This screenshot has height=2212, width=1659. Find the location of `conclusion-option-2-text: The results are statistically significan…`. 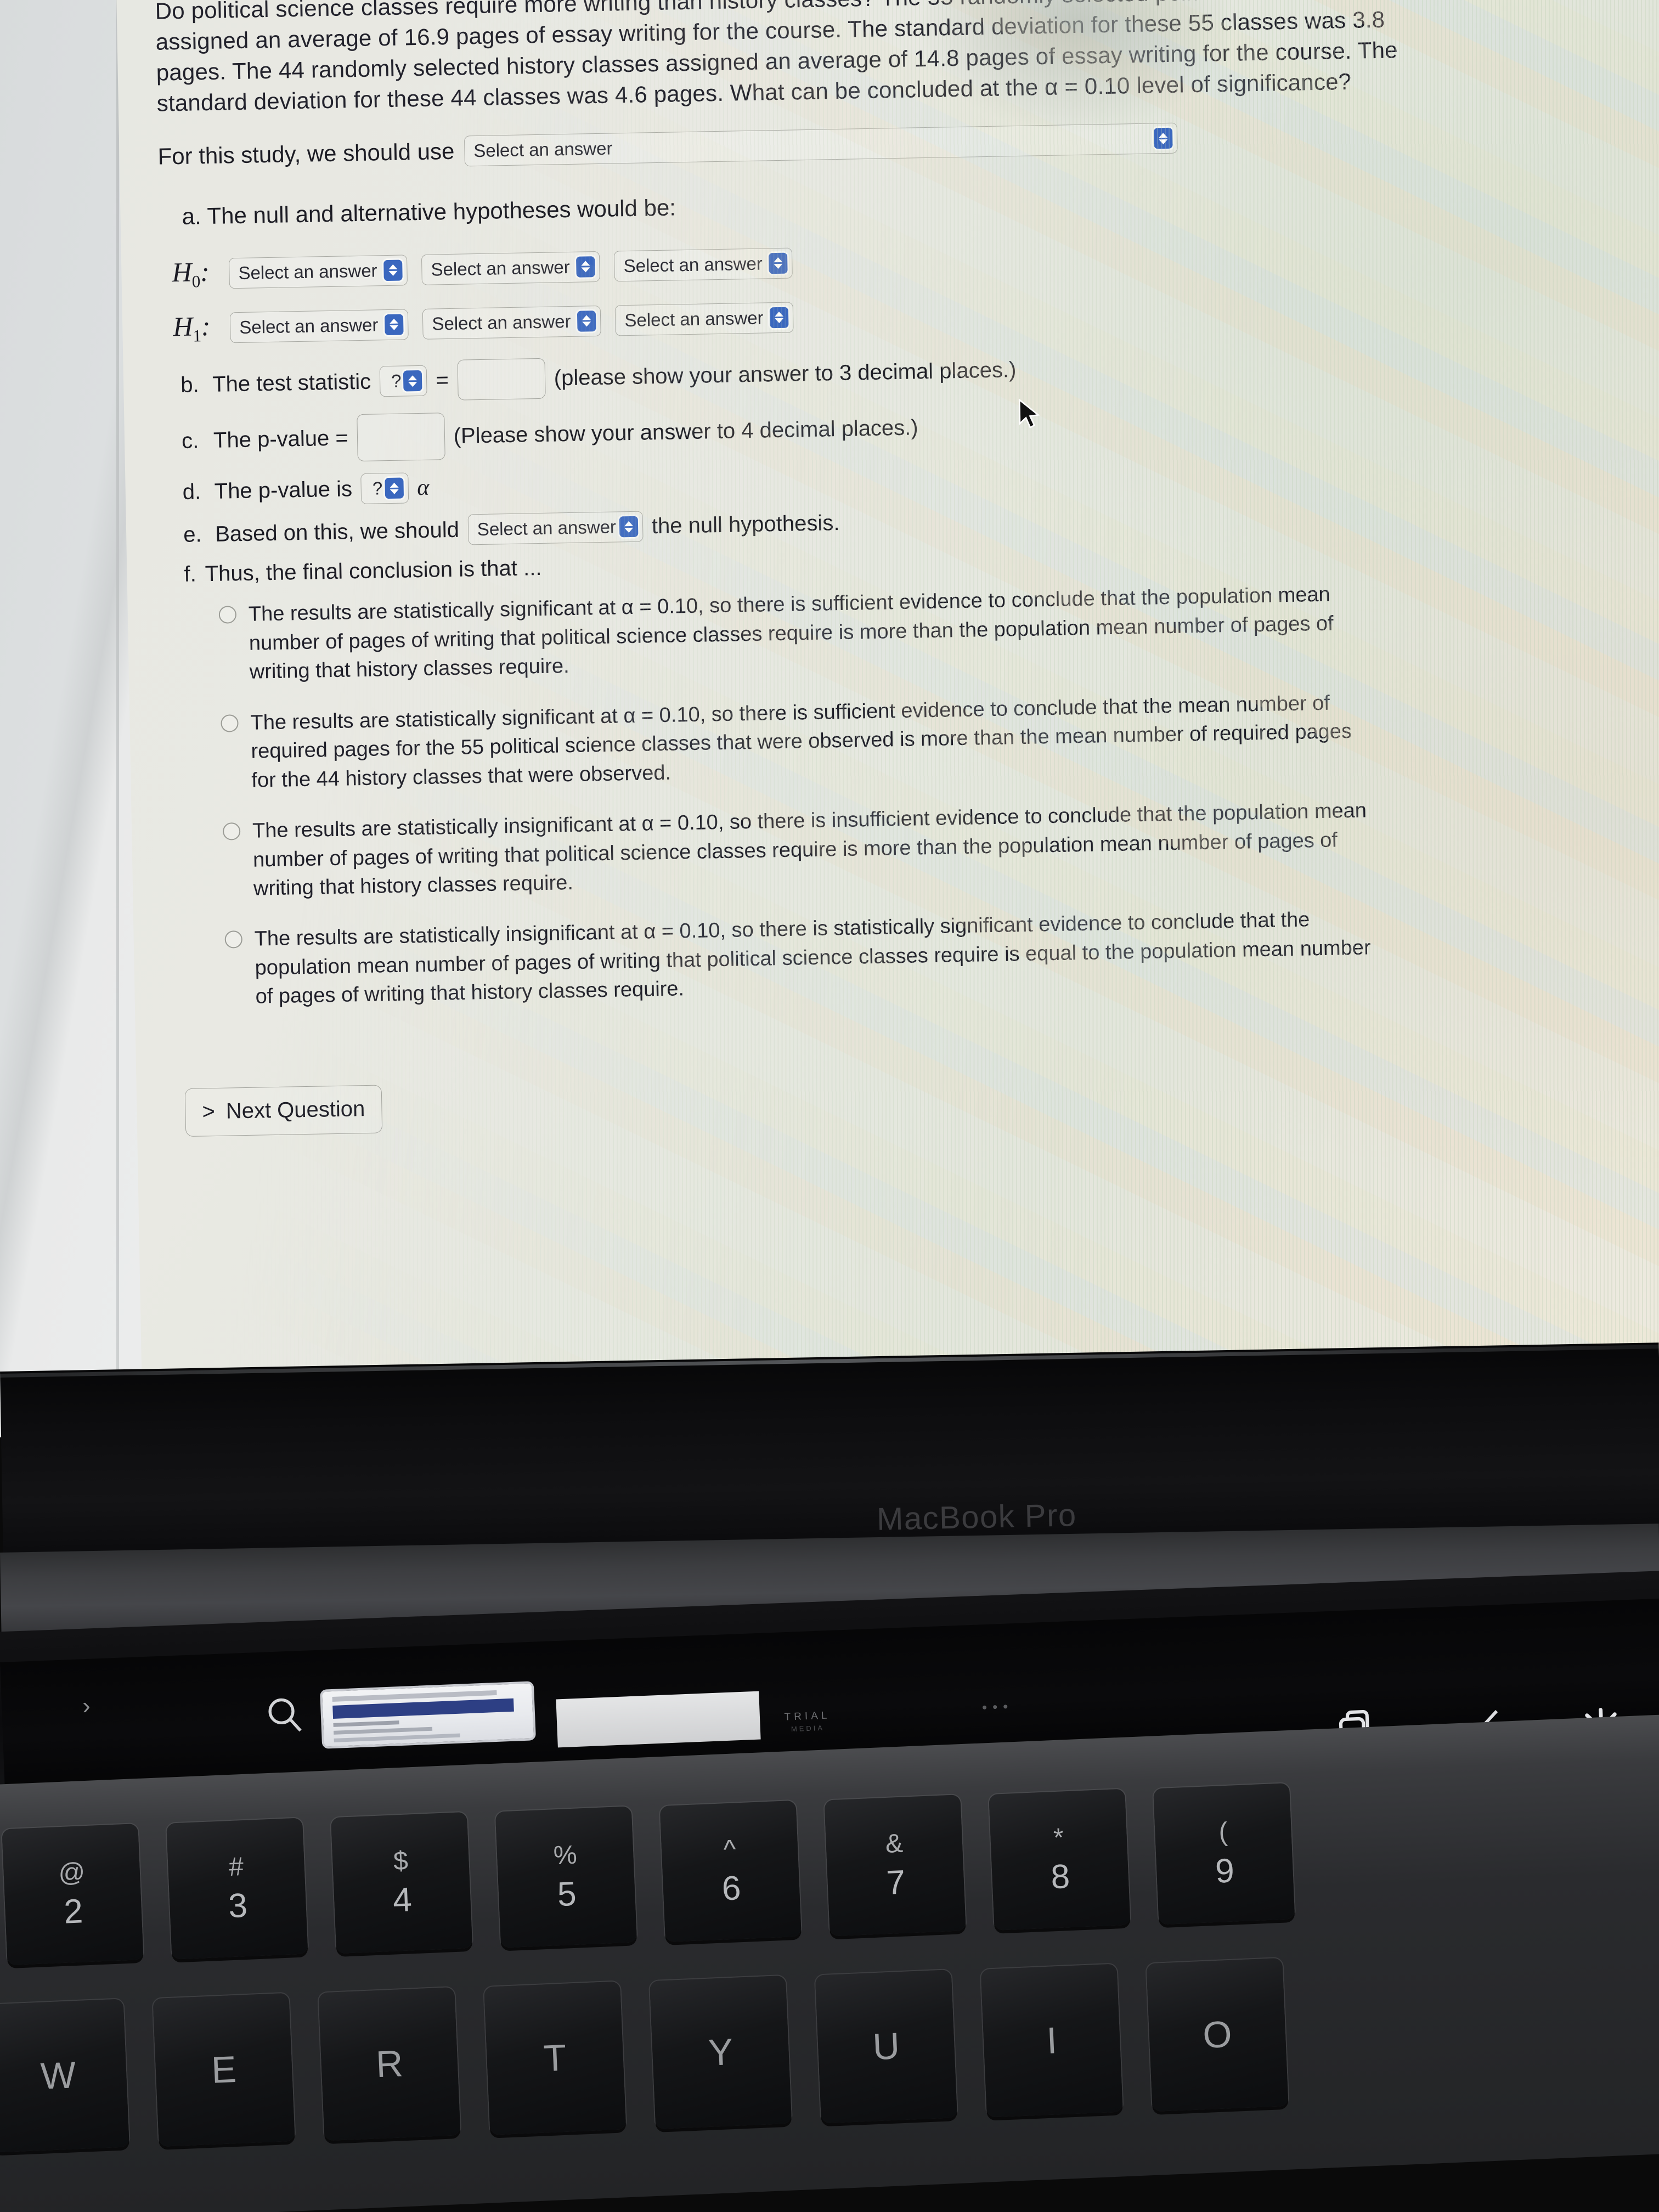

conclusion-option-2-text: The results are statistically significan… is located at coordinates (801, 742).